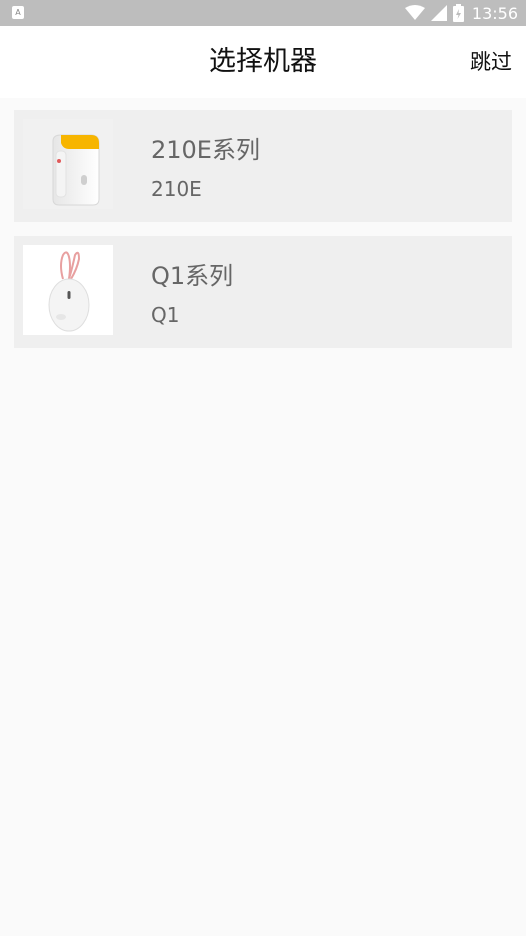 The width and height of the screenshot is (526, 936). Describe the element at coordinates (438, 13) in the screenshot. I see `signal-icon` at that location.